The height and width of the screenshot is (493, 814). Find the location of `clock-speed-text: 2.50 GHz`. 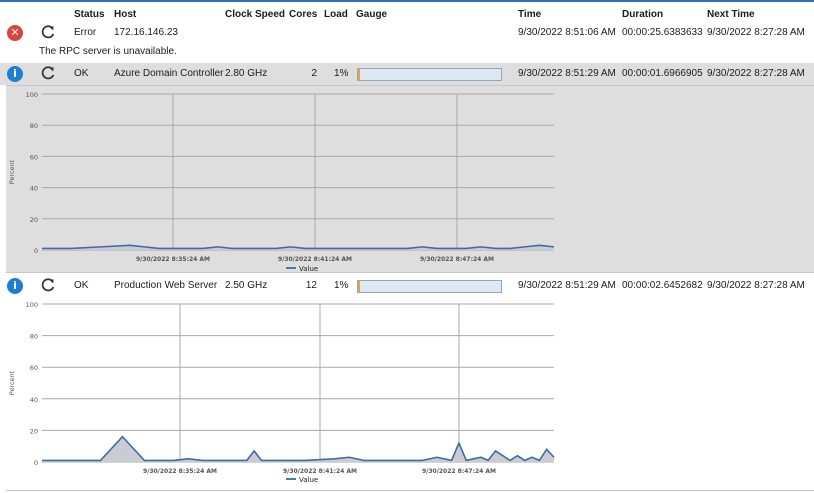

clock-speed-text: 2.50 GHz is located at coordinates (246, 285).